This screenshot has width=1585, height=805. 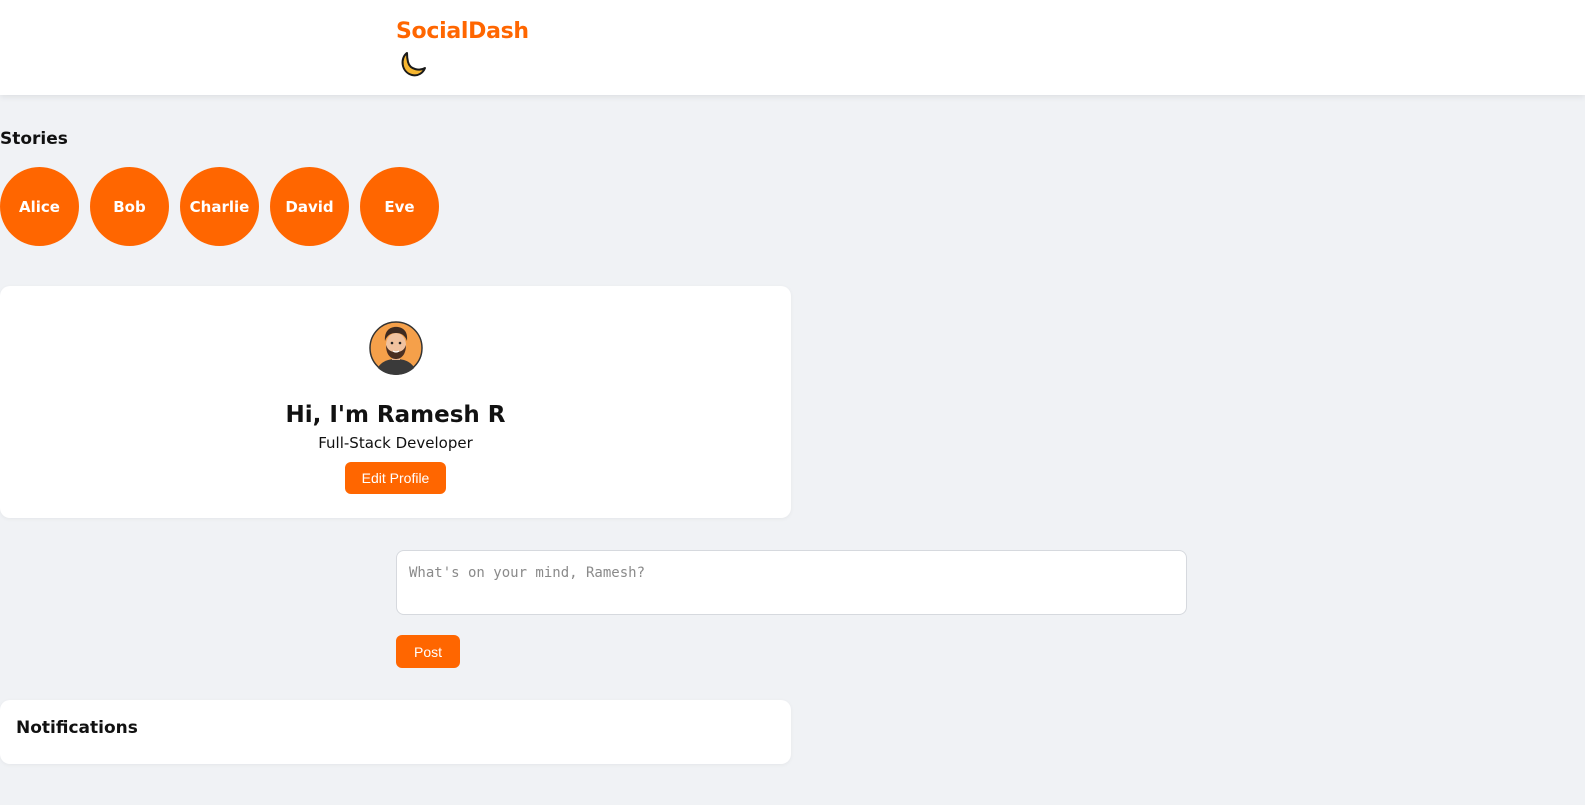 I want to click on notifications-card: Notifications, so click(x=395, y=732).